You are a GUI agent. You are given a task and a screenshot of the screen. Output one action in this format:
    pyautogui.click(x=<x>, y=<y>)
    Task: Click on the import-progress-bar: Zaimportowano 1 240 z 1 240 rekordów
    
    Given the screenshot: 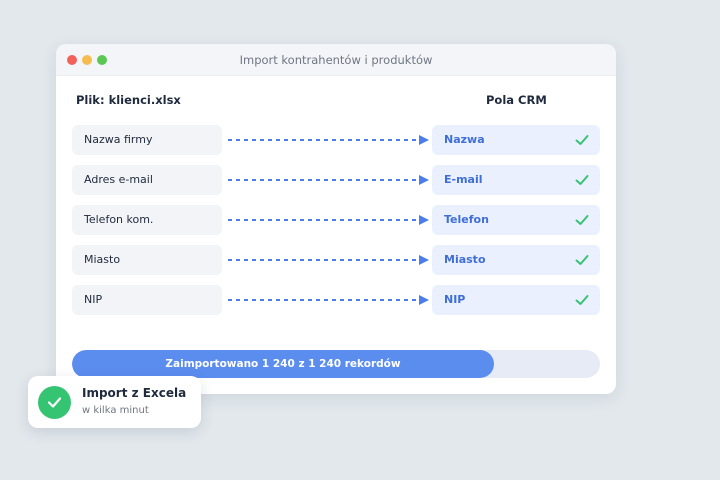 What is the action you would take?
    pyautogui.click(x=336, y=364)
    